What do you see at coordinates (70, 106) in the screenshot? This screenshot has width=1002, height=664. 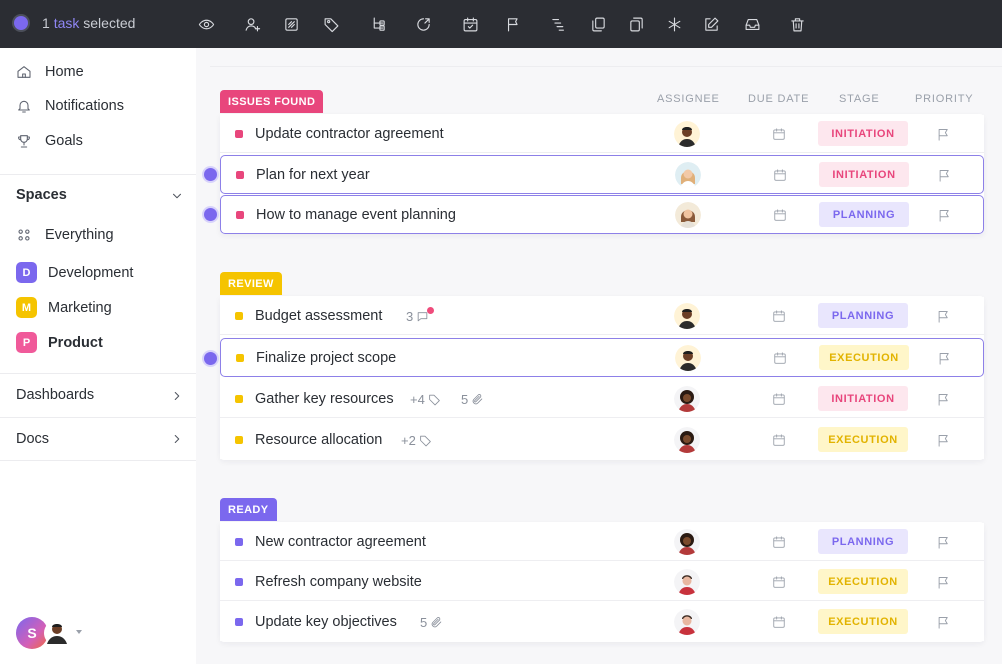 I see `sidebar-item-notifications: Notifications` at bounding box center [70, 106].